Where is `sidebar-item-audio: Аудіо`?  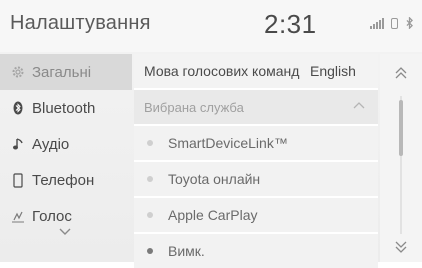 sidebar-item-audio: Аудіо is located at coordinates (66, 144).